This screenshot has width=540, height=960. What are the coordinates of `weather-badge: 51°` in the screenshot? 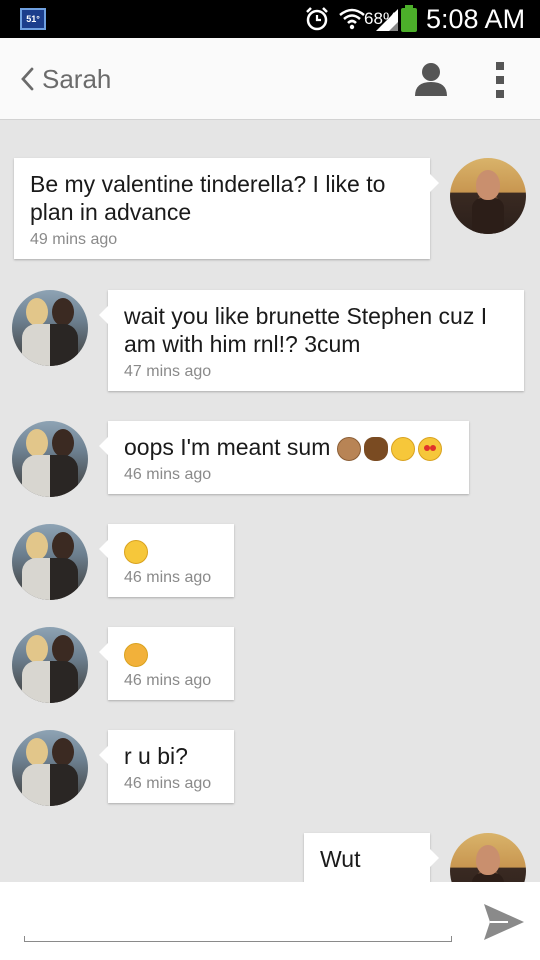 It's located at (33, 19).